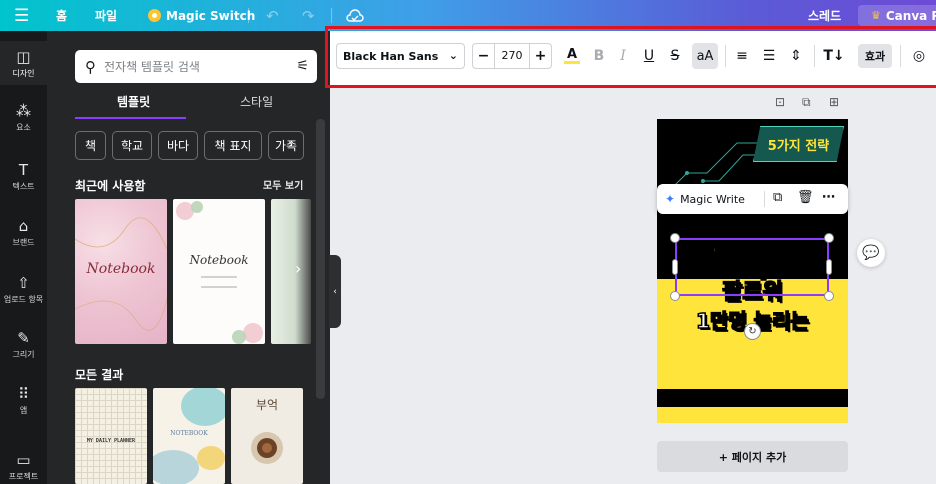  I want to click on floral-decoration, so click(219, 272).